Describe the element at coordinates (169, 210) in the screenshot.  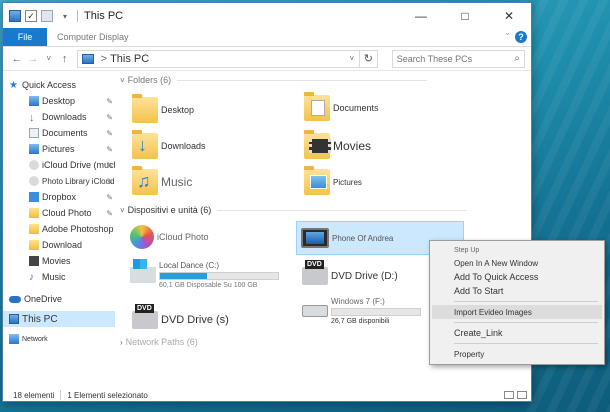
I see `section-title: Dispositivi e unità (6)` at that location.